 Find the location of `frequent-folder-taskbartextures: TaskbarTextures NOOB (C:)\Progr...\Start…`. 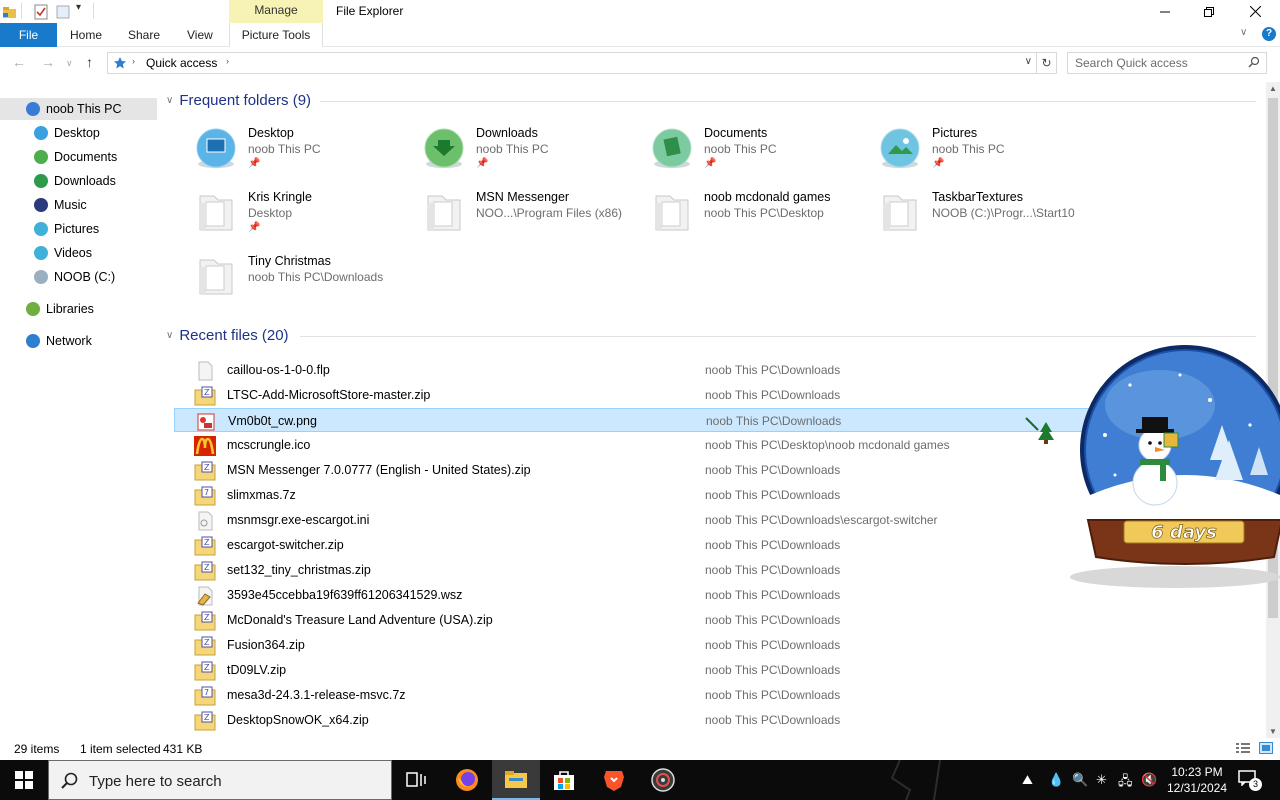

frequent-folder-taskbartextures: TaskbarTextures NOOB (C:)\Progr...\Start… is located at coordinates (988, 220).